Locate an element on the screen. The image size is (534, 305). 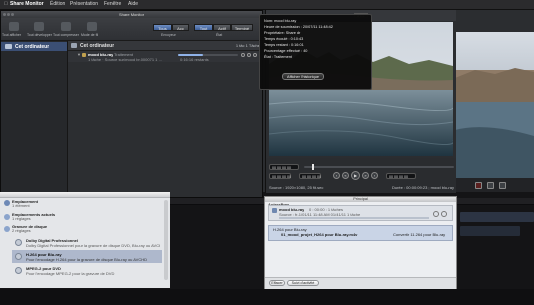
group-detail: 2 réglages is located at coordinates (21, 230).